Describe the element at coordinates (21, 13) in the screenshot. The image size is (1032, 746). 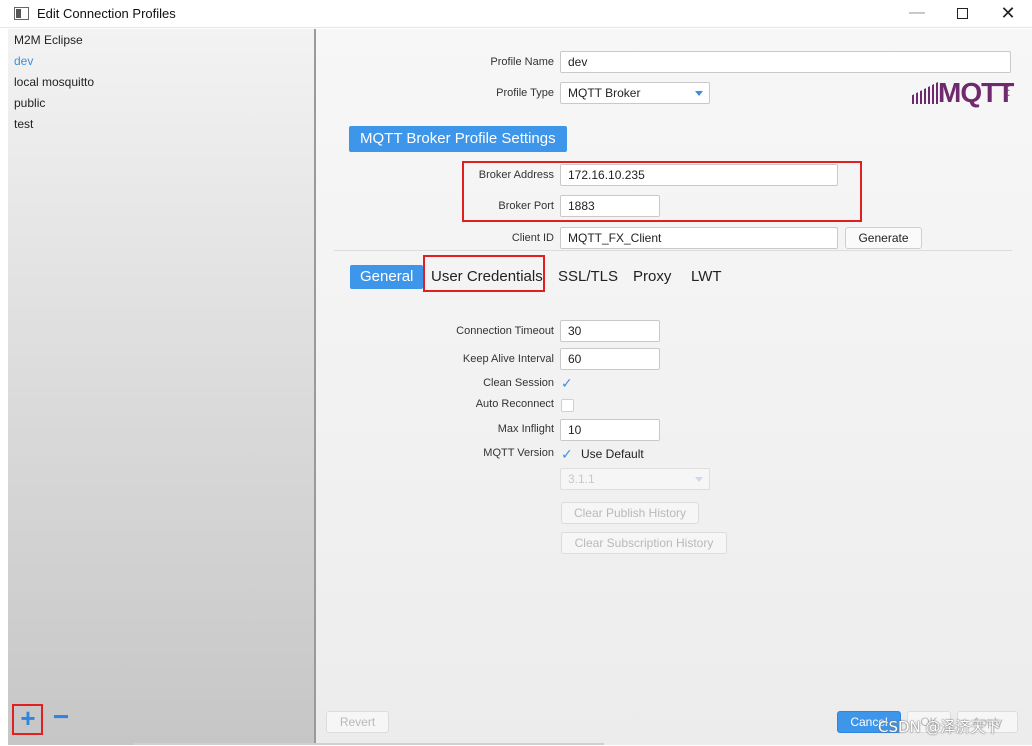
I see `app-icon` at that location.